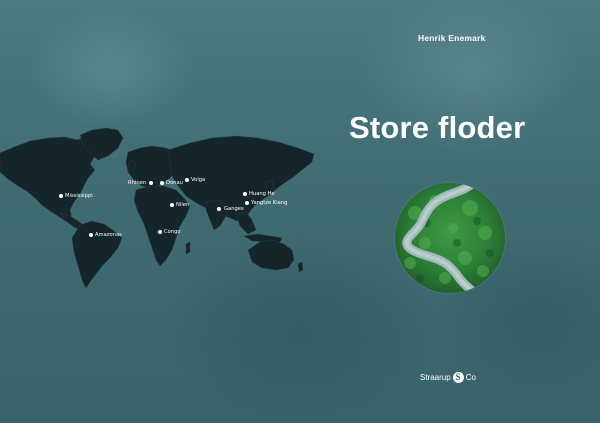  I want to click on madagascar-landmass, so click(188, 248).